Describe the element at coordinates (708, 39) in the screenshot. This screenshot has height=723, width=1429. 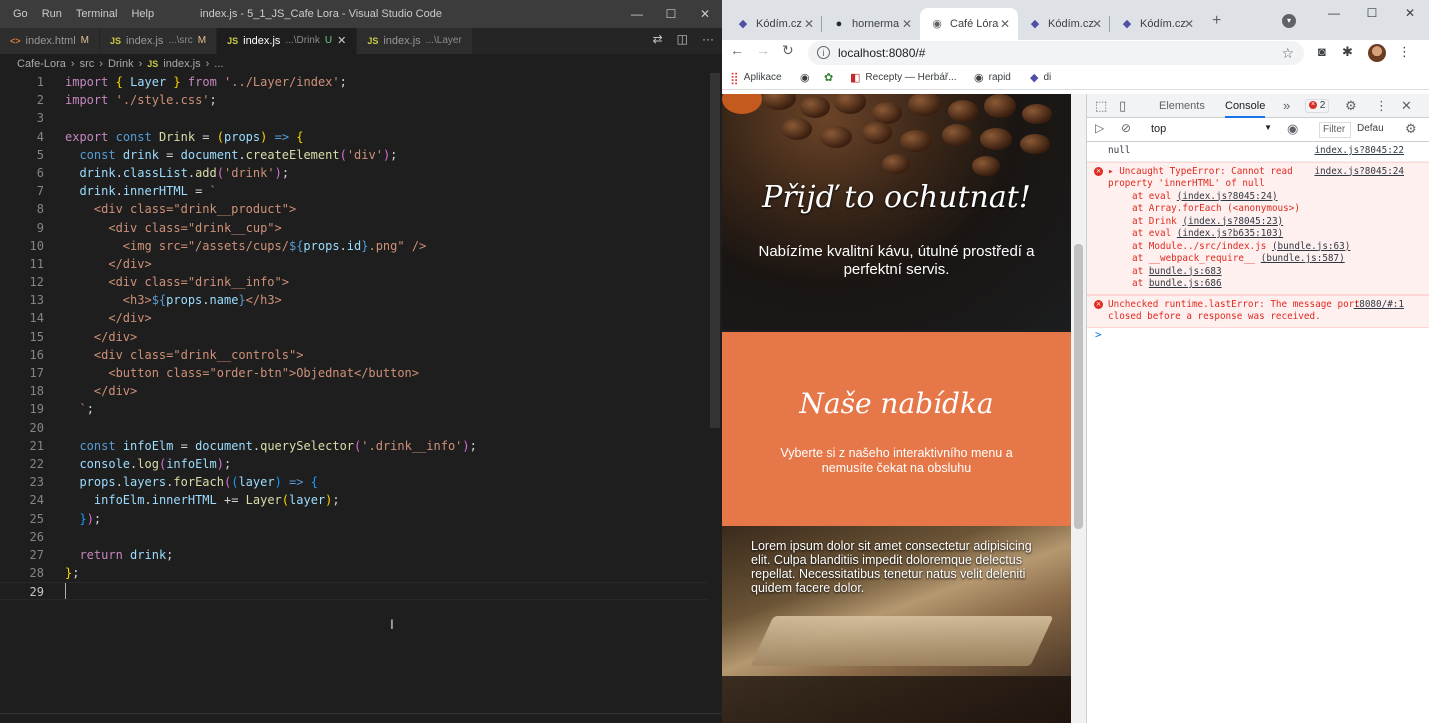
I see `more-actions-icon: ···` at that location.